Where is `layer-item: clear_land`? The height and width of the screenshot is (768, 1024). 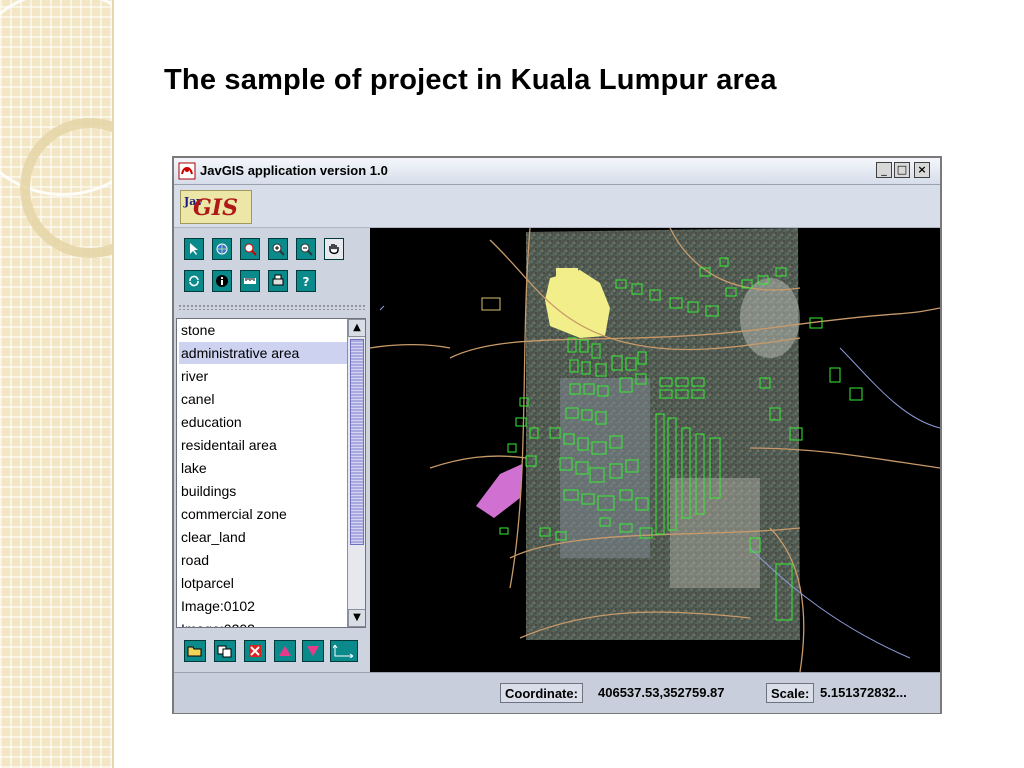
layer-item: clear_land is located at coordinates (263, 537).